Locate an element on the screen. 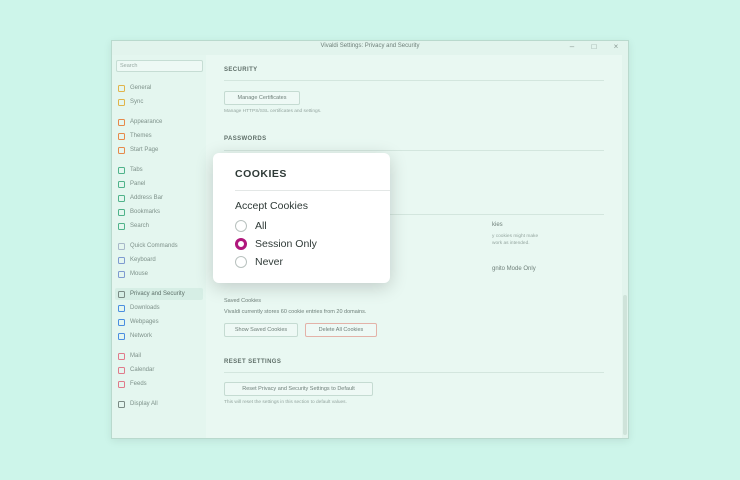 Image resolution: width=740 pixels, height=480 pixels. radio-label: All is located at coordinates (261, 226).